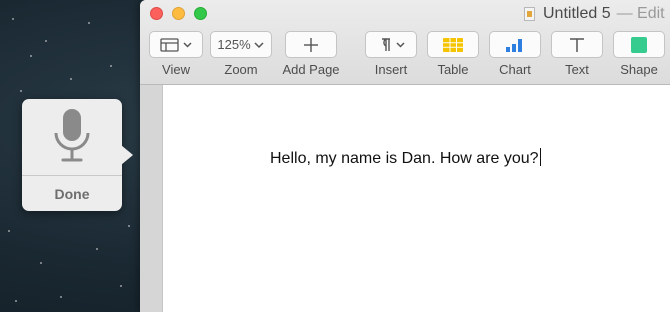  Describe the element at coordinates (178, 13) in the screenshot. I see `minimize-window-button` at that location.